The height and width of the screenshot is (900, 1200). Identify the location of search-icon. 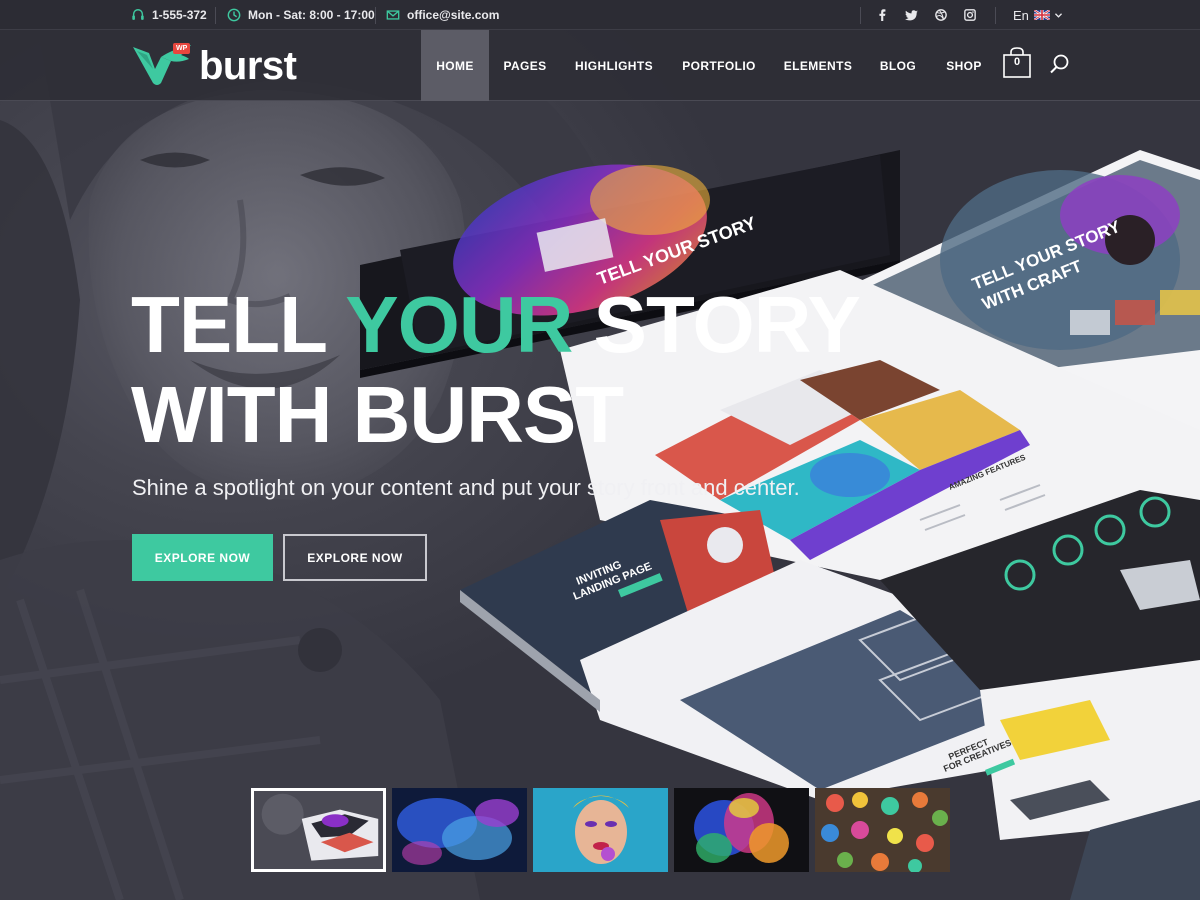
(1059, 64).